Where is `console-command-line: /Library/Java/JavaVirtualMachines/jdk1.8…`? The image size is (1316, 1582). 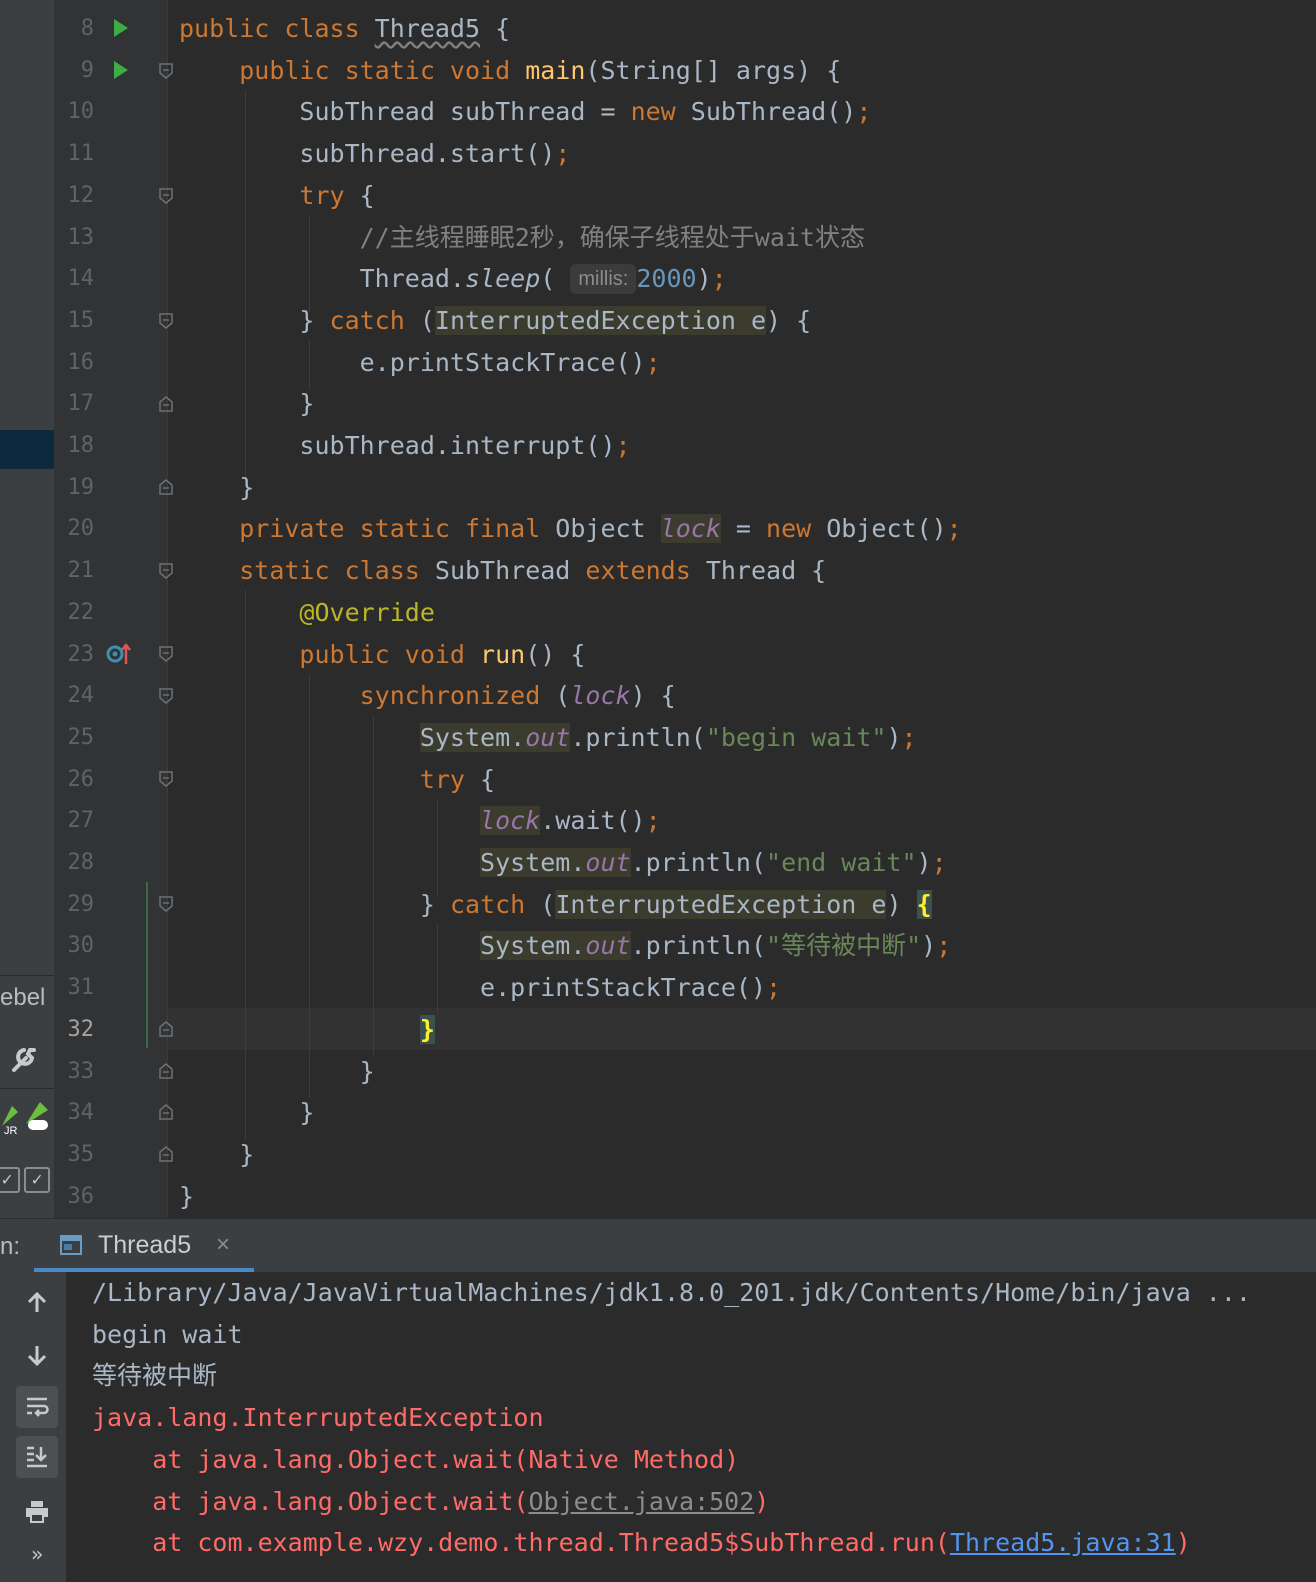 console-command-line: /Library/Java/JavaVirtualMachines/jdk1.8… is located at coordinates (671, 1292).